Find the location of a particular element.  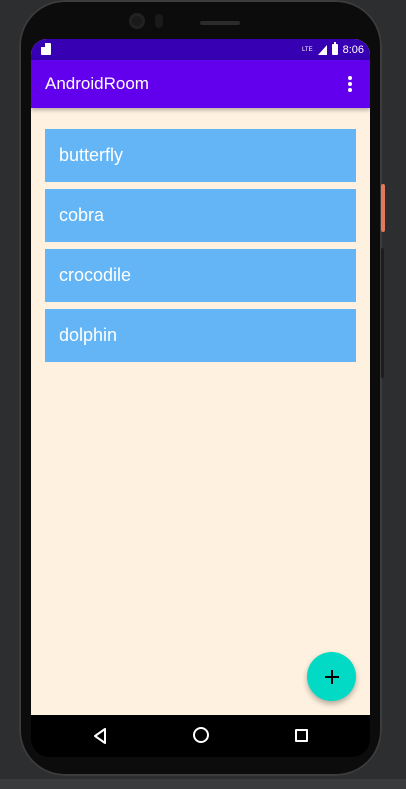

sd-card-icon is located at coordinates (46, 49).